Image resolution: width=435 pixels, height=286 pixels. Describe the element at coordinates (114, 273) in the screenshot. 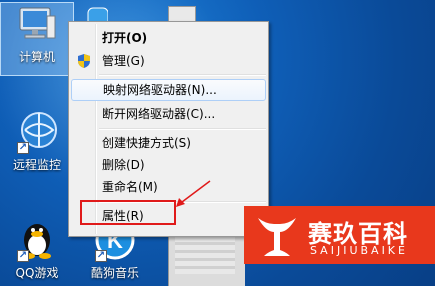

I see `desktop-icon-label: 酷狗音乐` at that location.